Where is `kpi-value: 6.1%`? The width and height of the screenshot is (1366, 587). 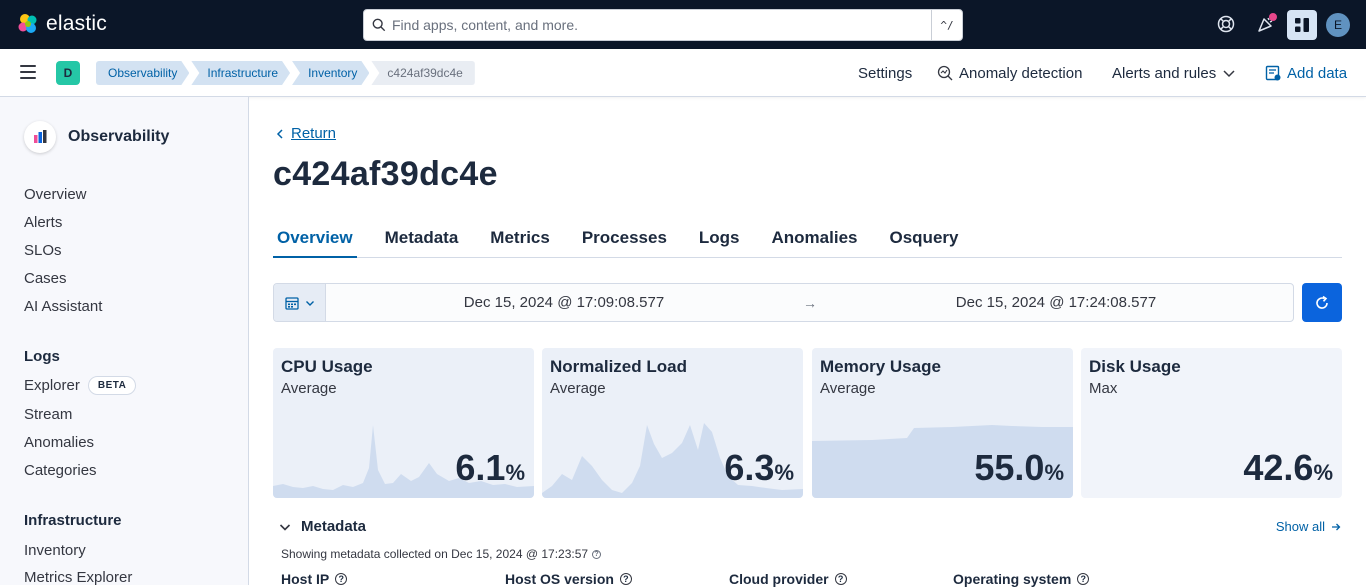 kpi-value: 6.1% is located at coordinates (490, 467).